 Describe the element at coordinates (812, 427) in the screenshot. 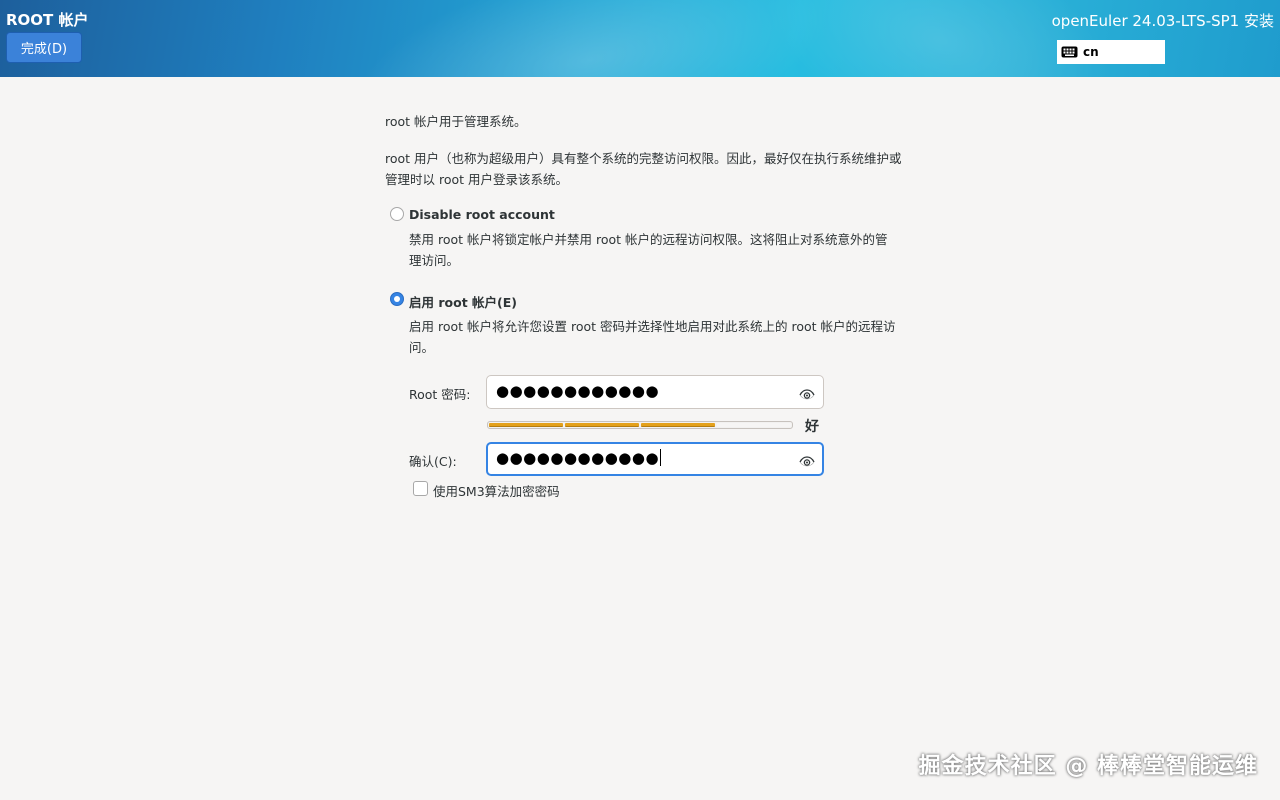

I see `password-strength-label: 好` at that location.